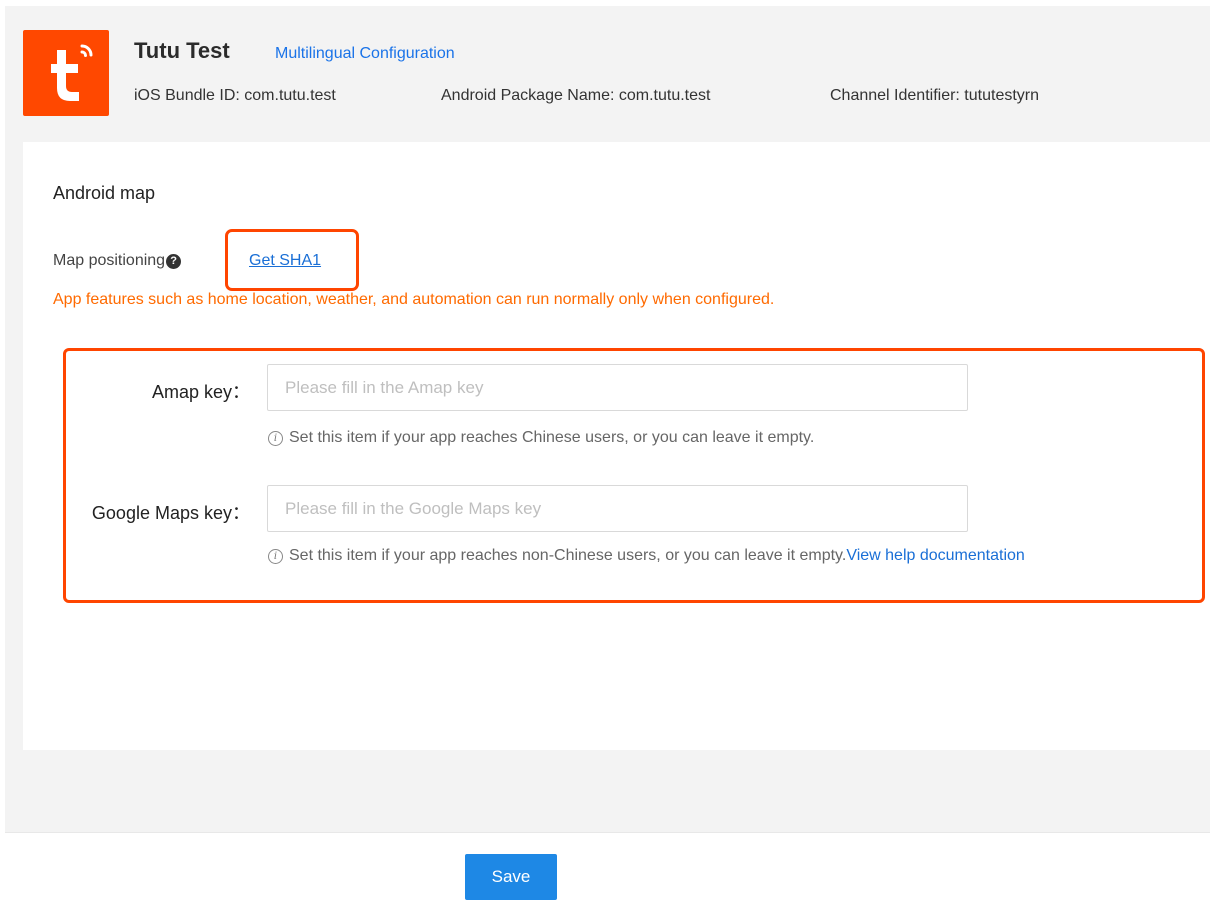 The width and height of the screenshot is (1210, 900). I want to click on tuya-smart-logo-icon, so click(72, 72).